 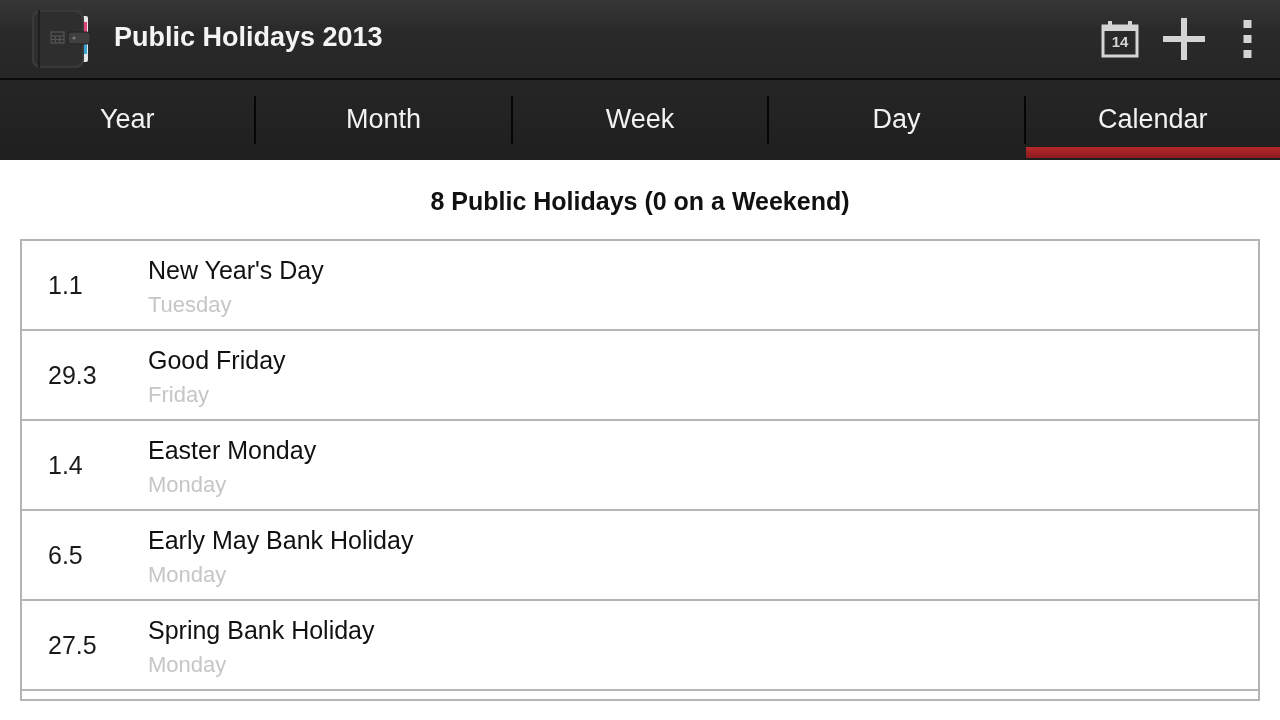 I want to click on holiday-row: 1.4 Easter Monday Monday, so click(x=640, y=466).